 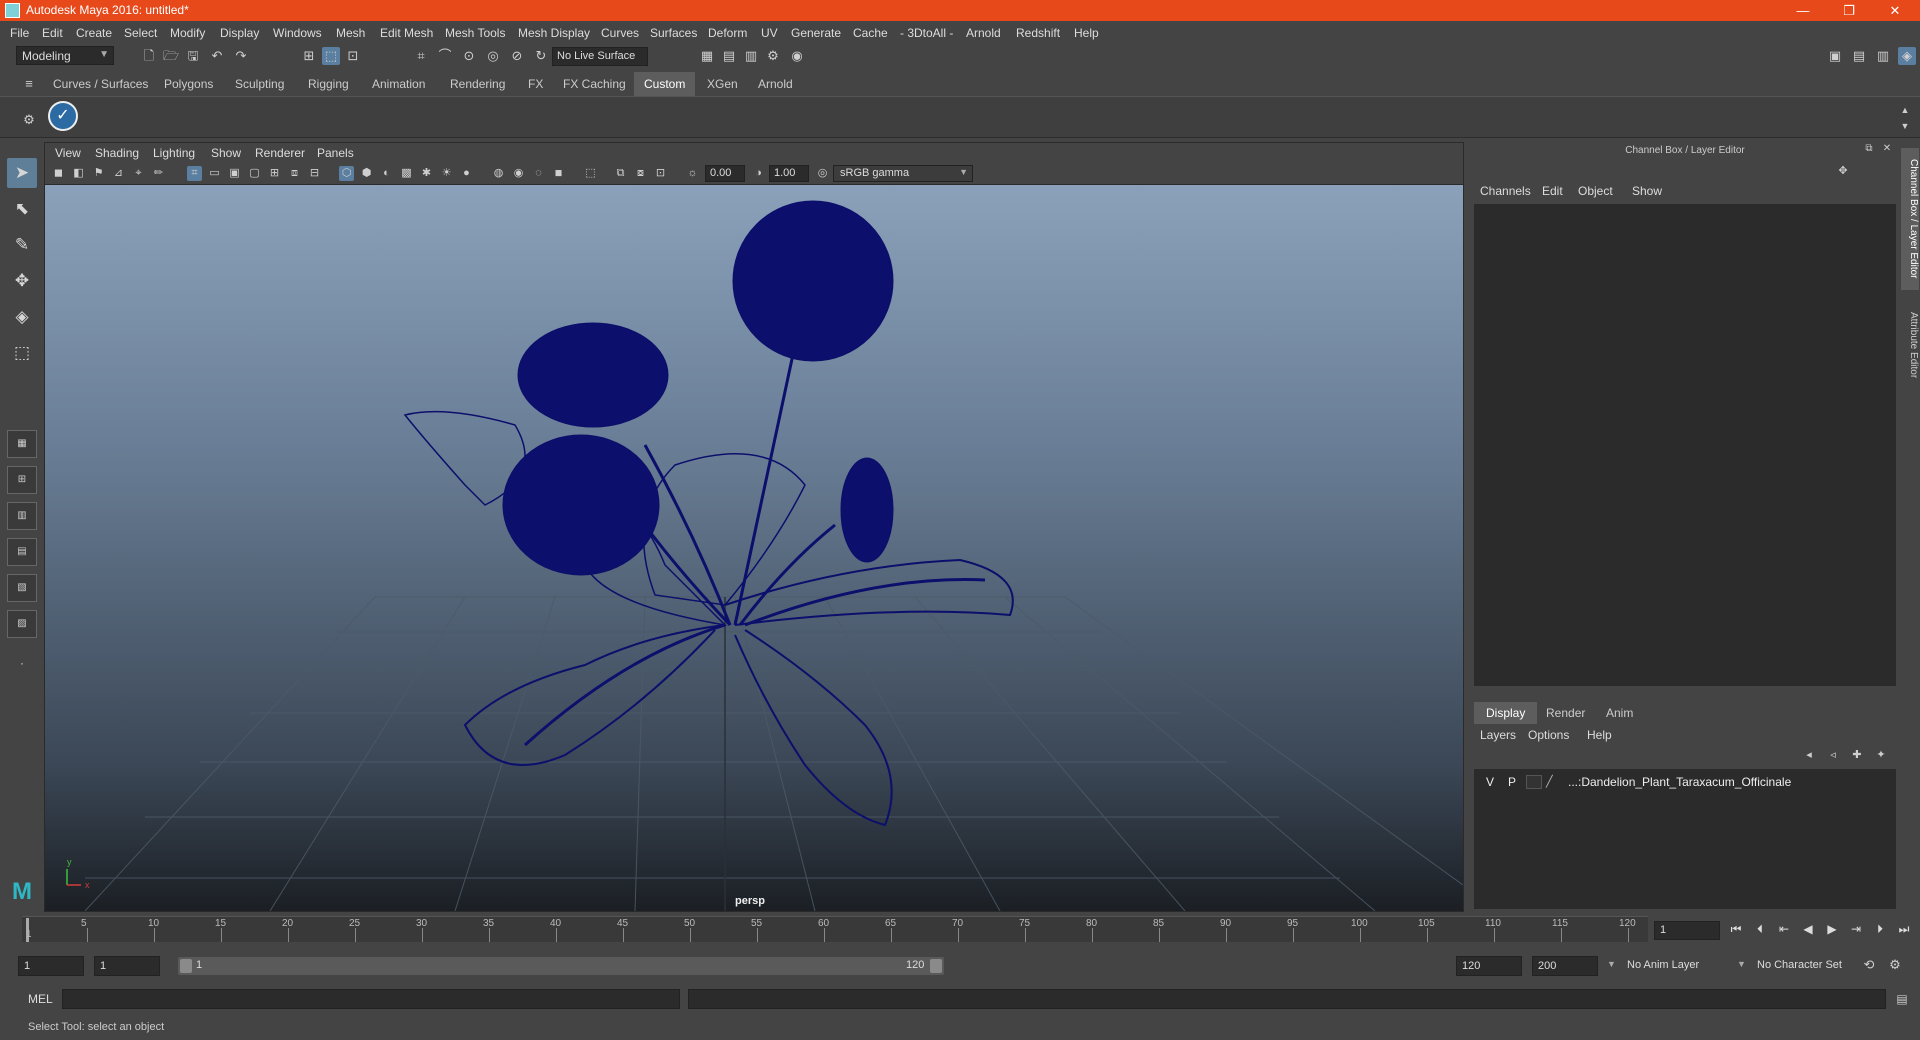 I want to click on select-tool-icon: ➤, so click(x=22, y=173).